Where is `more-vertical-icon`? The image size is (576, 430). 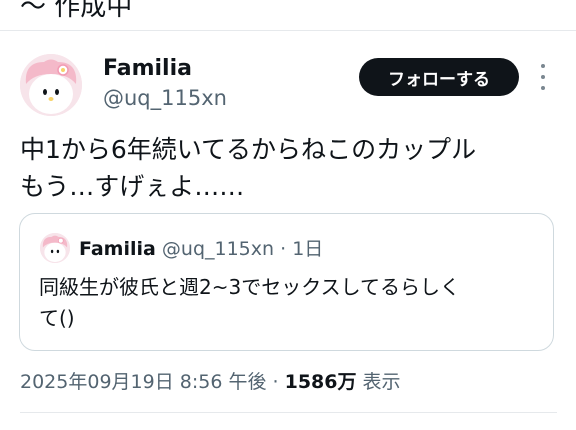
more-vertical-icon is located at coordinates (543, 77).